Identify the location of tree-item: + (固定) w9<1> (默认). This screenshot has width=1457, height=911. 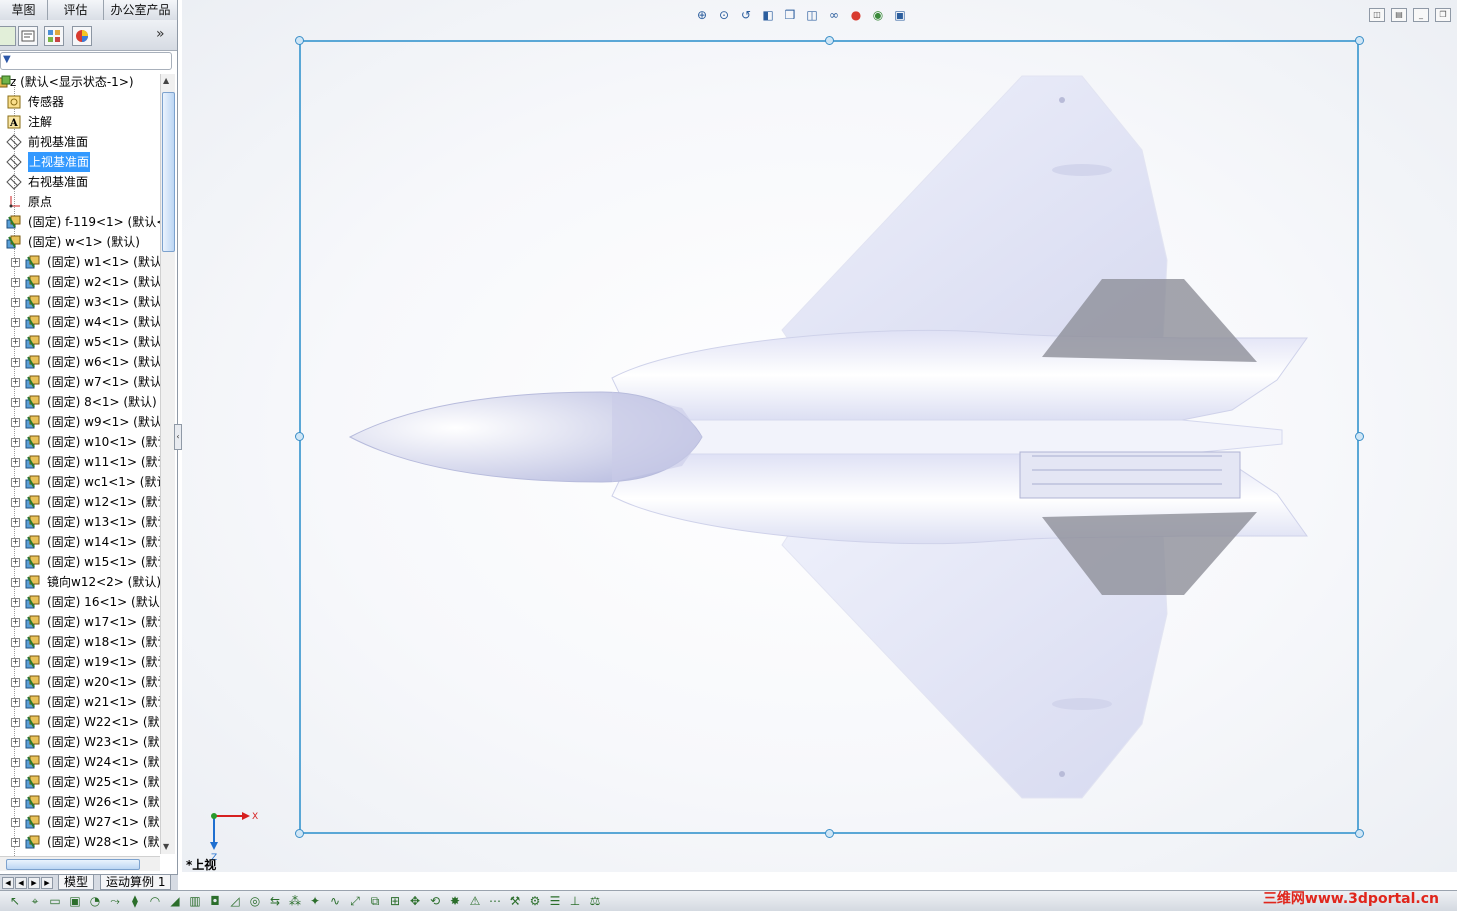
(80, 422).